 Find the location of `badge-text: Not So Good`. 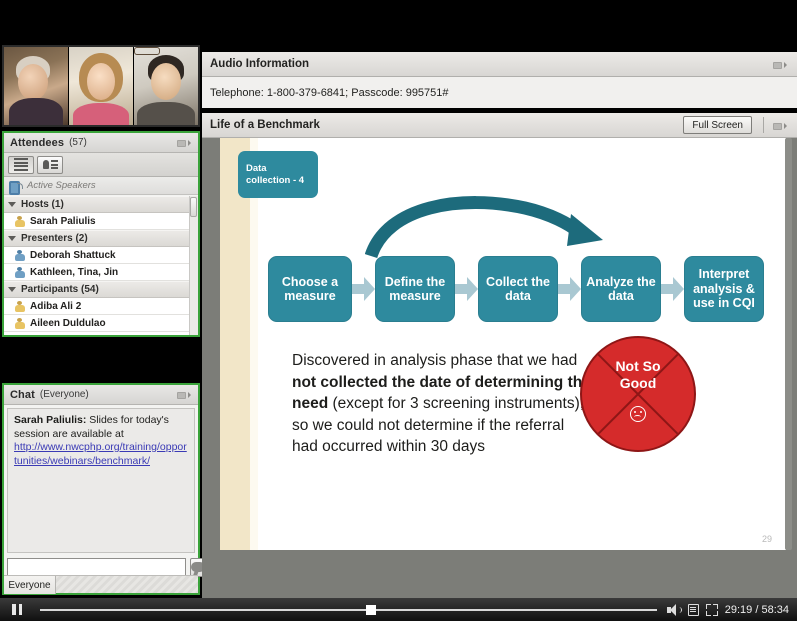

badge-text: Not So Good is located at coordinates (638, 375).